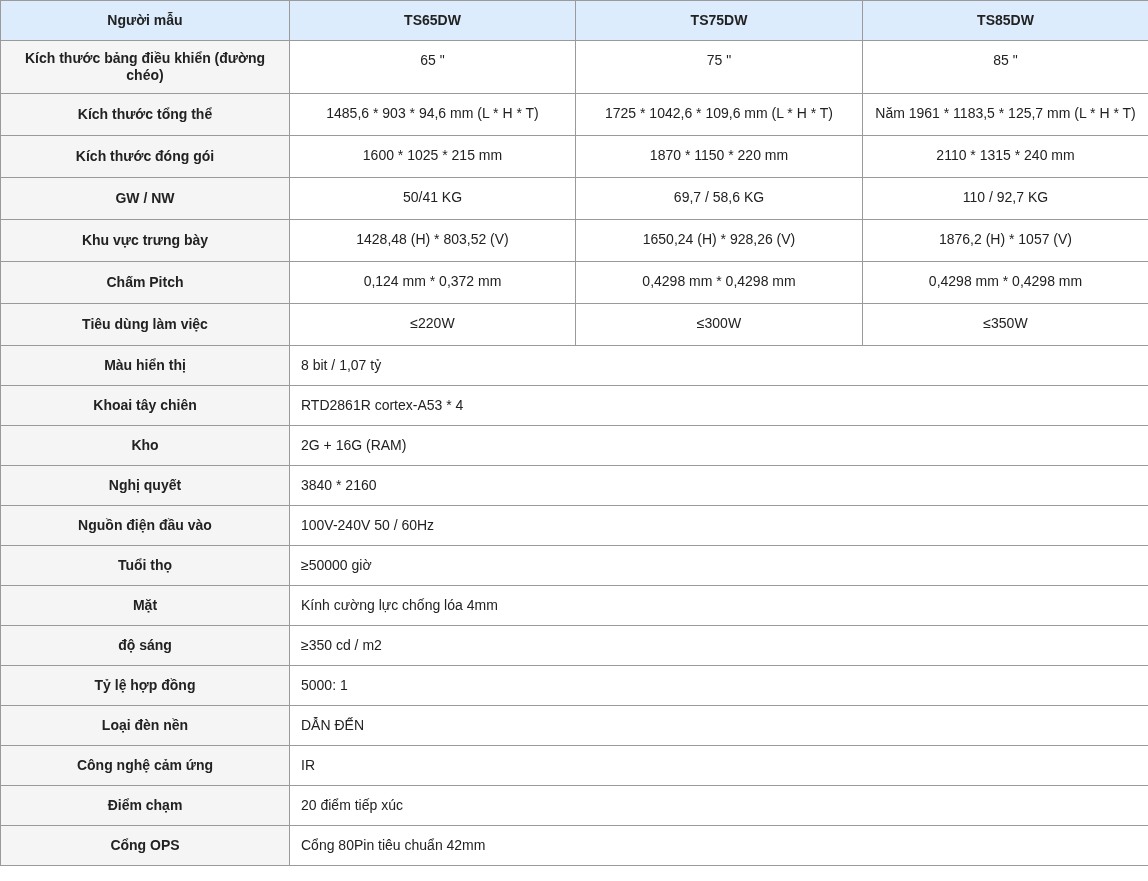  Describe the element at coordinates (432, 156) in the screenshot. I see `table-cell: 1600 * 1025 * 215 mm` at that location.